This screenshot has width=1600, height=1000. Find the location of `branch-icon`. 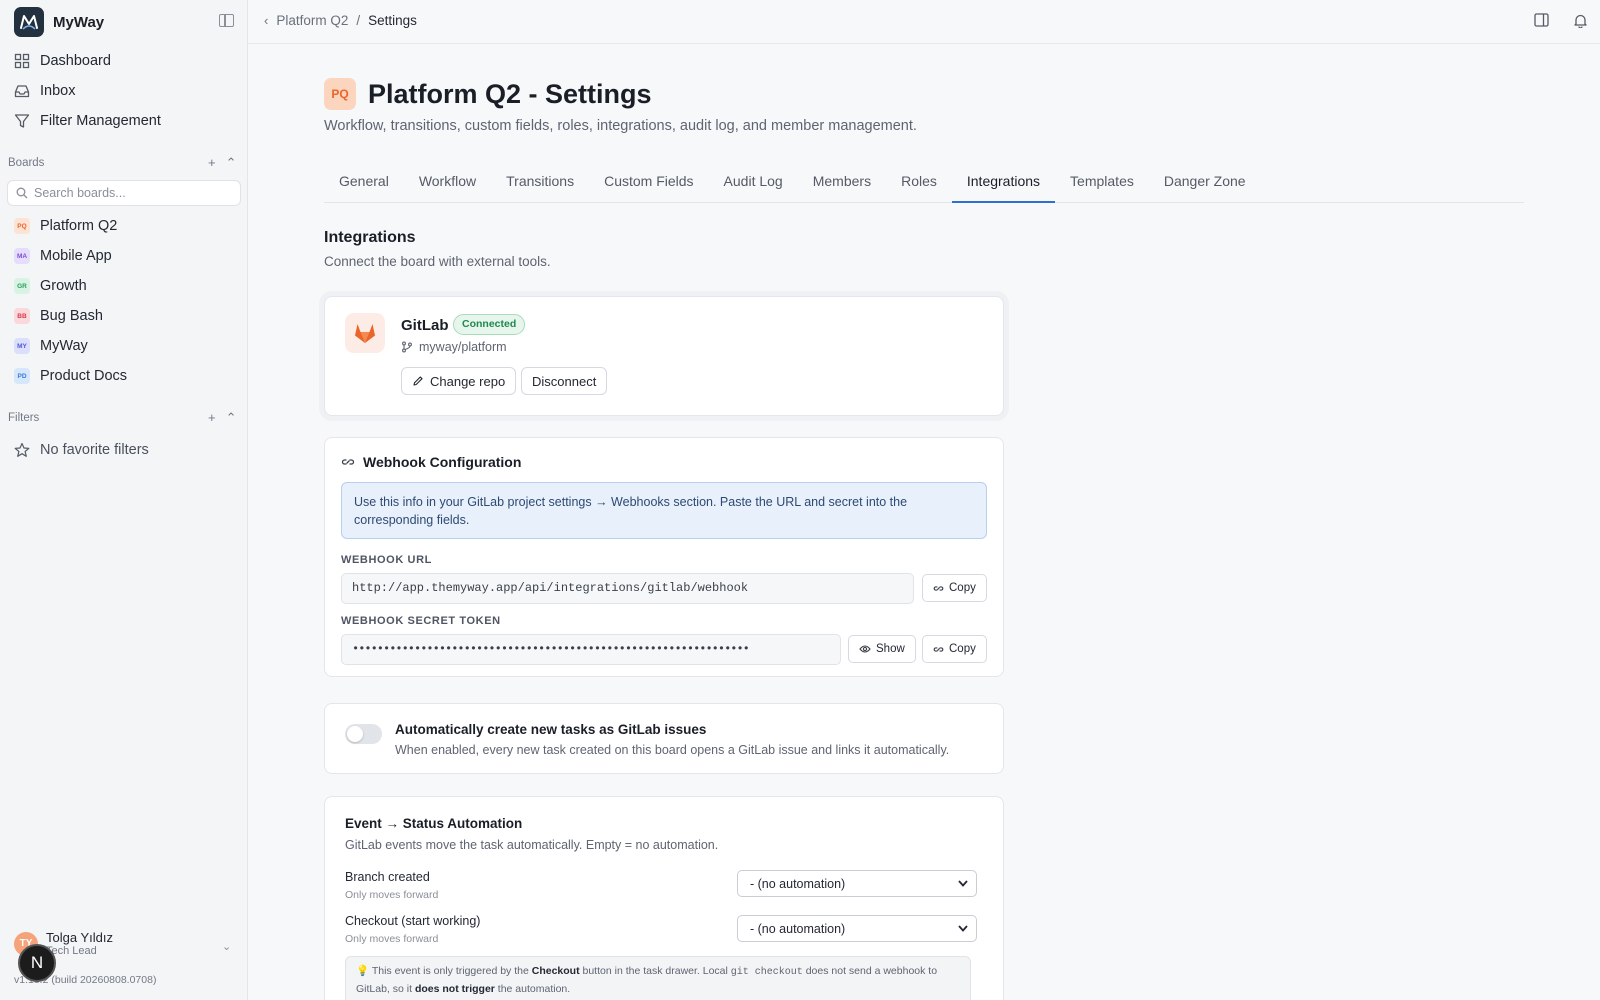

branch-icon is located at coordinates (407, 347).